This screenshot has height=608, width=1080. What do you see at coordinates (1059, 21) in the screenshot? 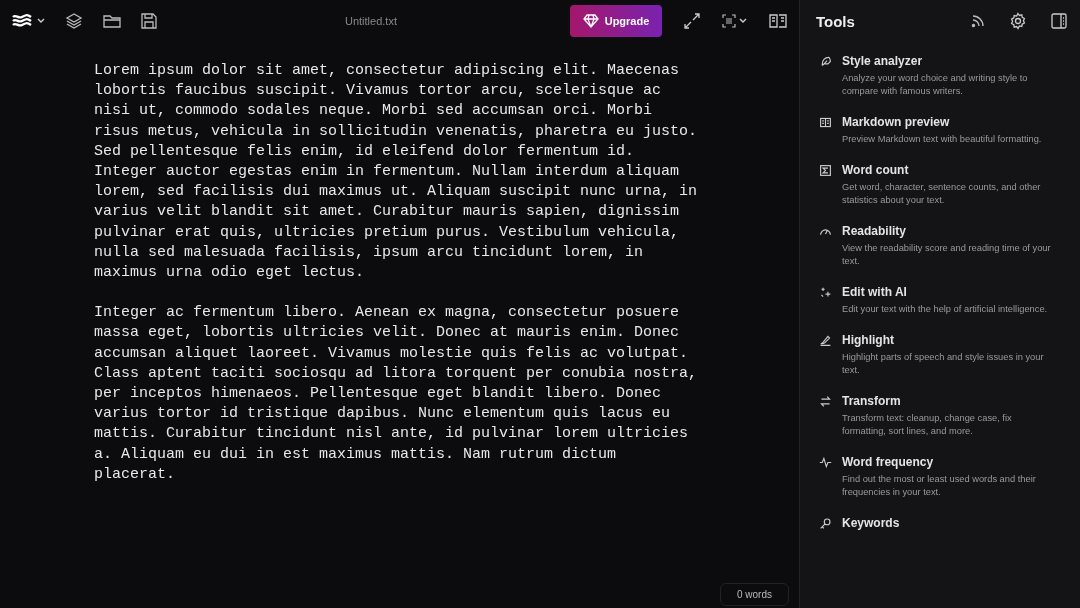
I see `sidebar-toggle-icon` at bounding box center [1059, 21].